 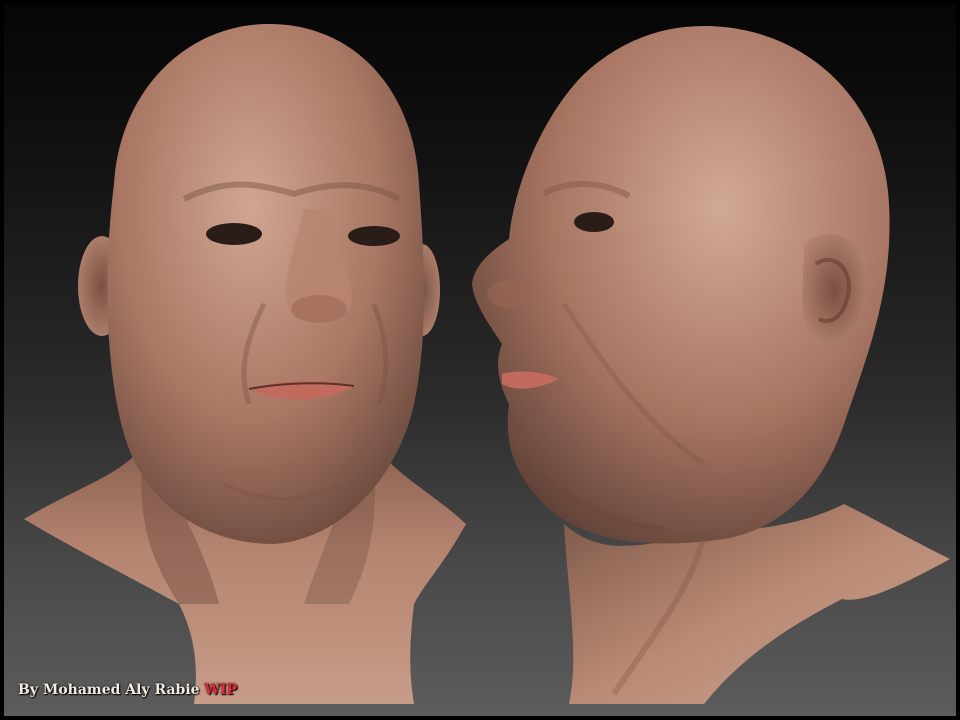 What do you see at coordinates (109, 690) in the screenshot?
I see `author-credit-name: By Mohamed Aly Rabie` at bounding box center [109, 690].